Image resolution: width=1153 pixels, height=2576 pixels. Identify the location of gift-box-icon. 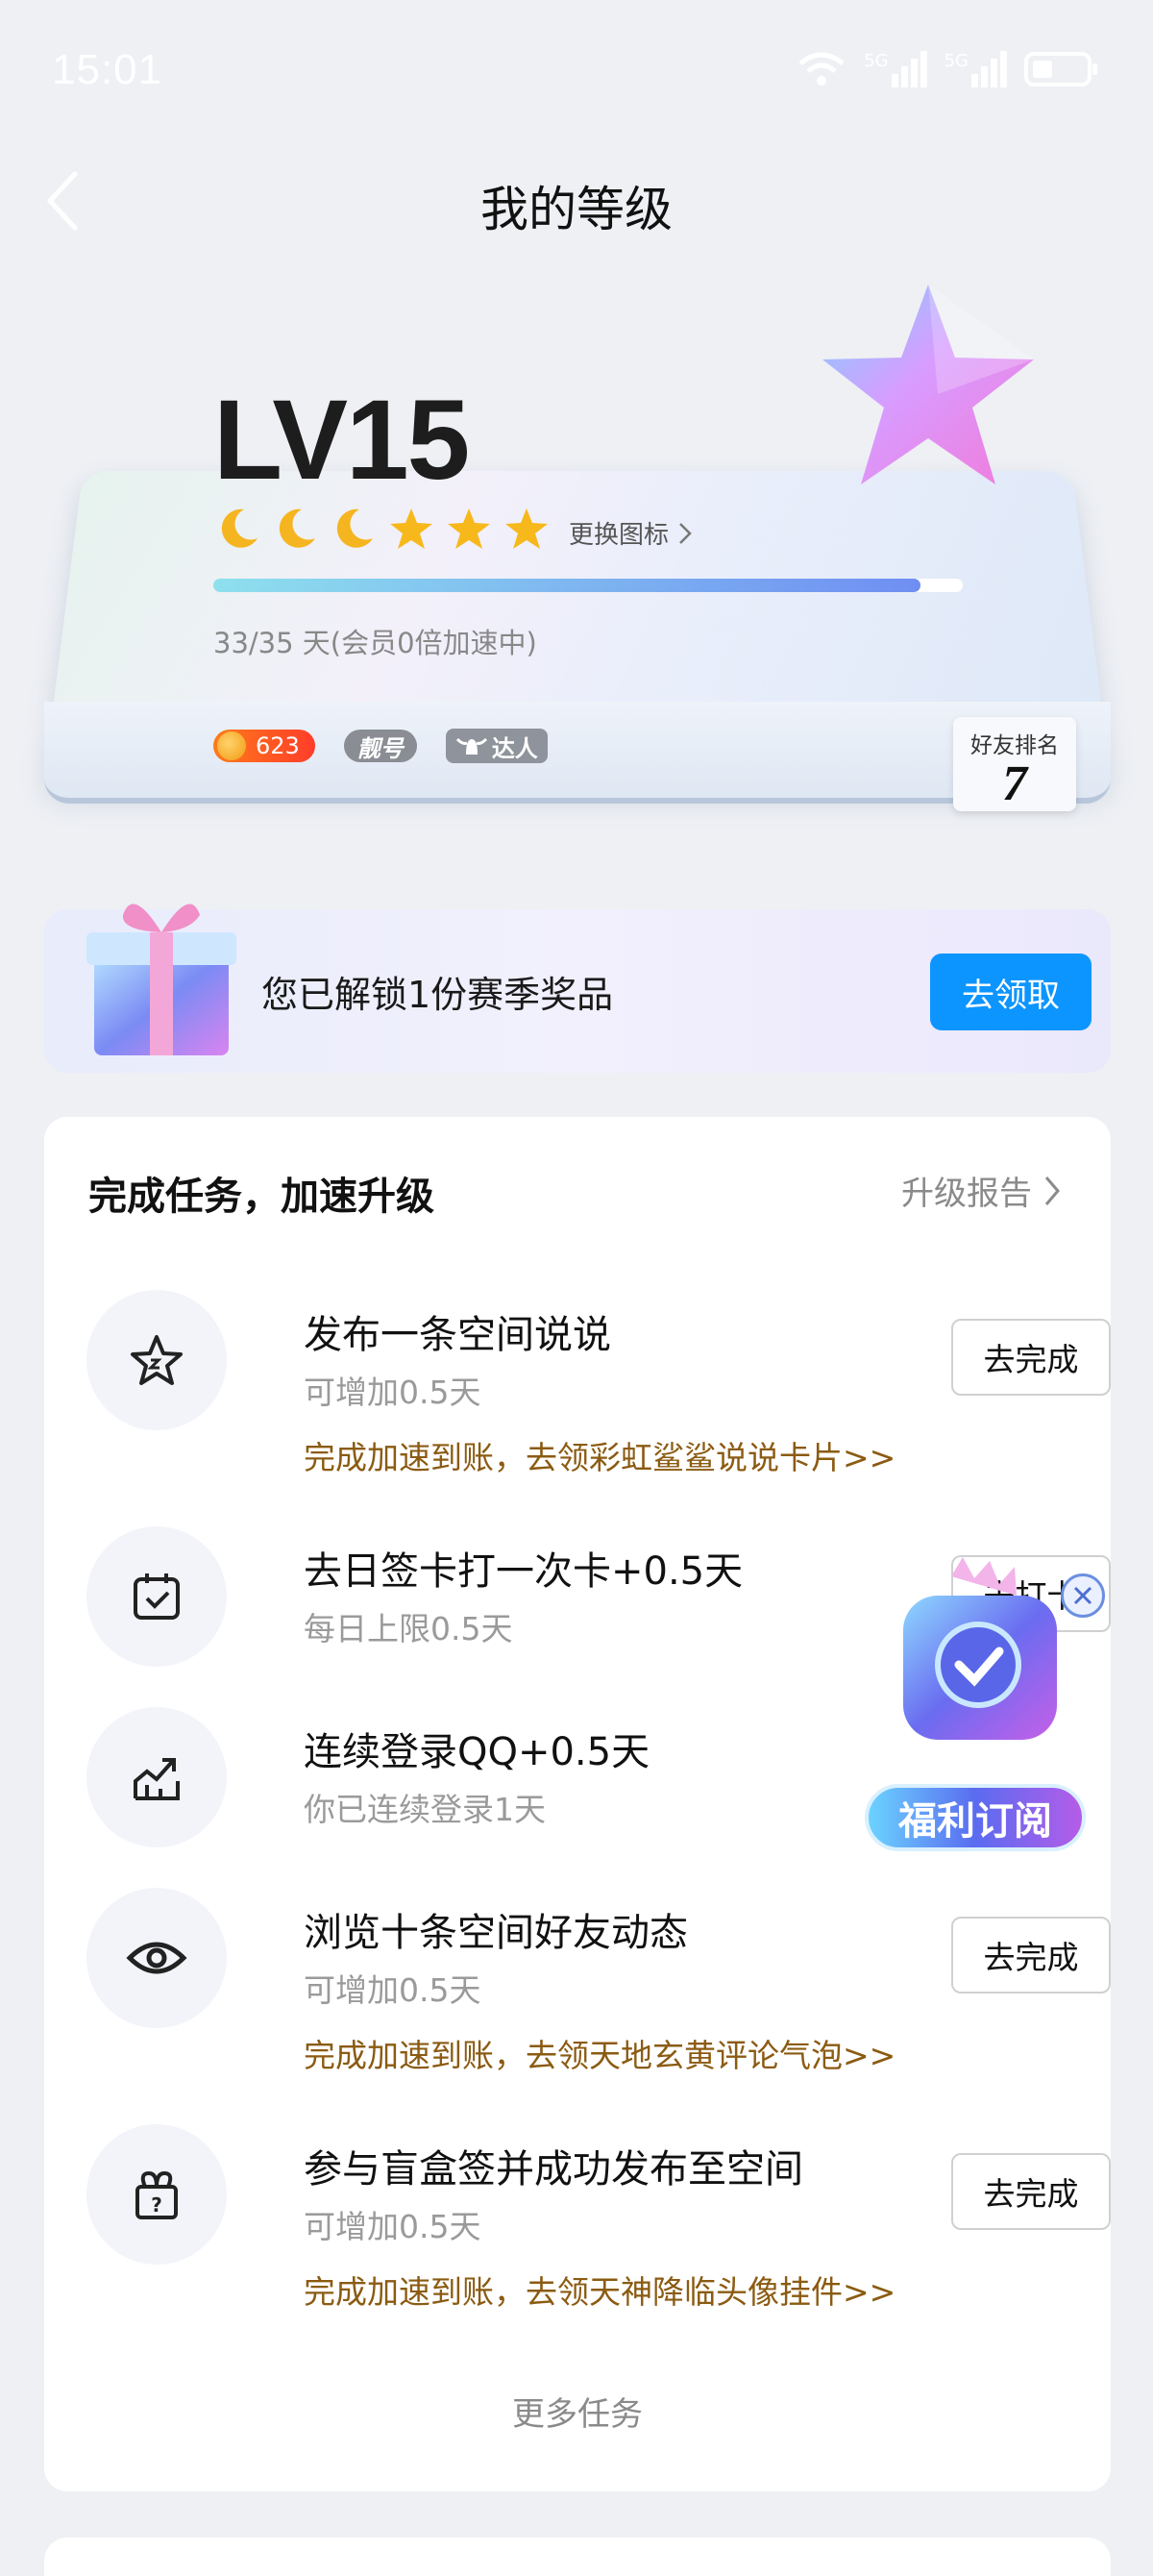
(161, 979).